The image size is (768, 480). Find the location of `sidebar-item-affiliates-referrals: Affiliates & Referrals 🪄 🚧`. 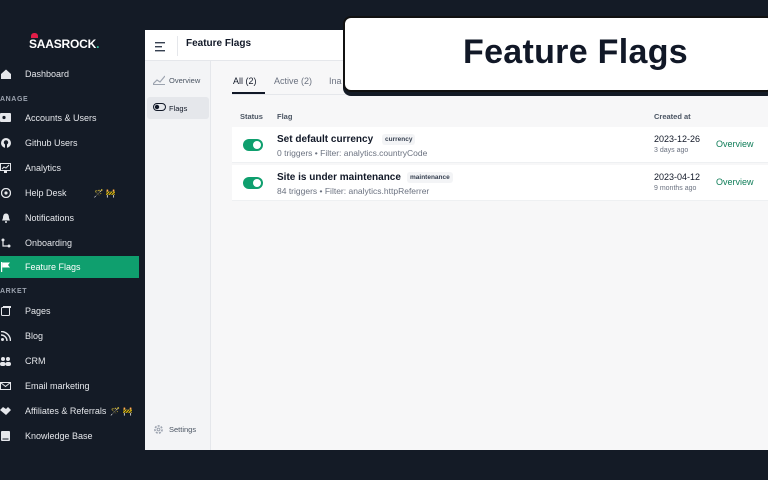

sidebar-item-affiliates-referrals: Affiliates & Referrals 🪄 🚧 is located at coordinates (69, 411).